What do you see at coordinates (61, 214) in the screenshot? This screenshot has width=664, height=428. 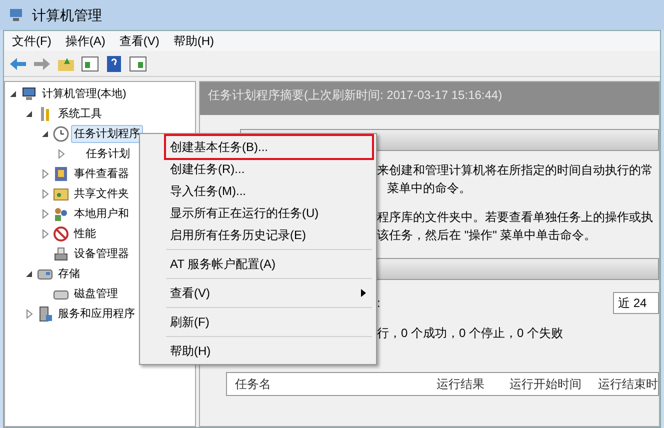 I see `users-icon` at bounding box center [61, 214].